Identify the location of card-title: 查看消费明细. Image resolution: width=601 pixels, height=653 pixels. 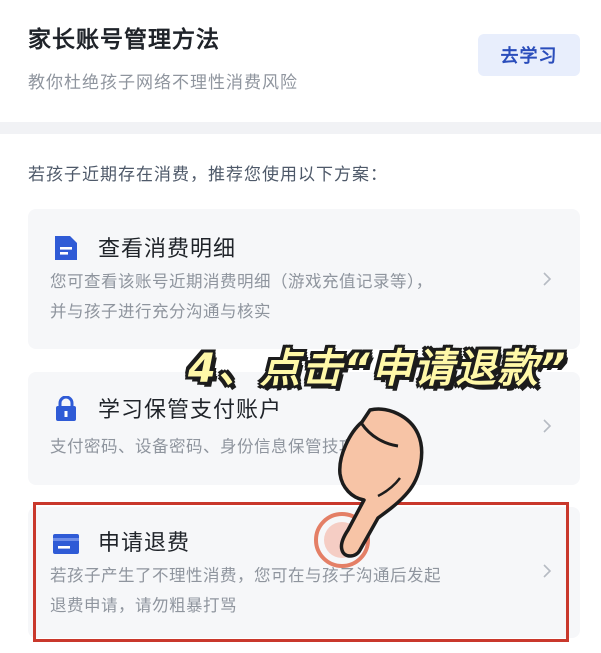
(167, 249).